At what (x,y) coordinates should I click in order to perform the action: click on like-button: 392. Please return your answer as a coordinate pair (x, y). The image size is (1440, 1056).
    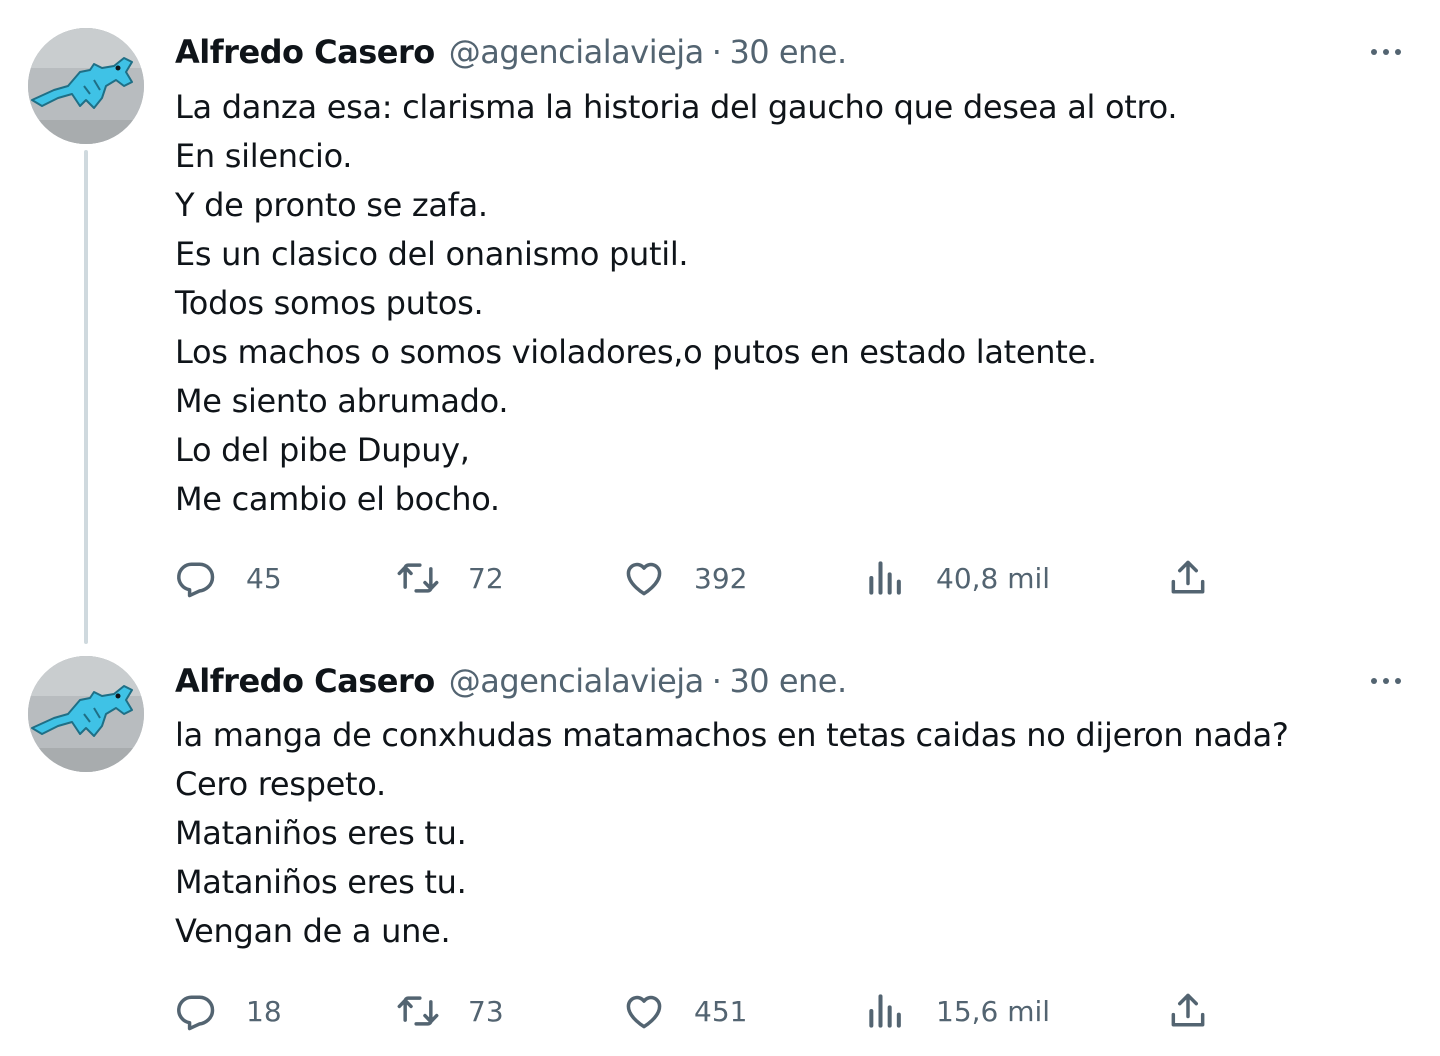
    Looking at the image, I should click on (684, 578).